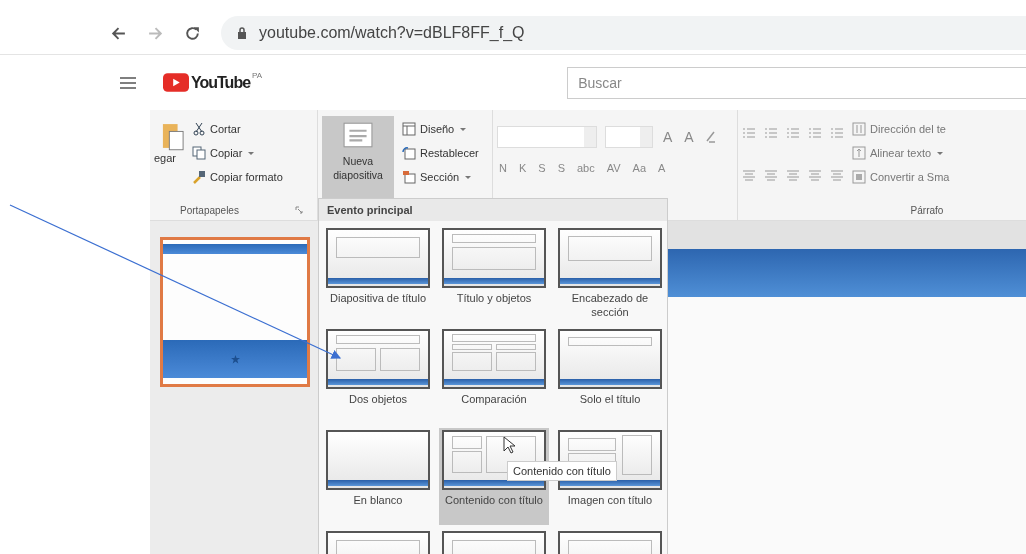 This screenshot has height=554, width=1026. I want to click on scissors-icon, so click(199, 129).